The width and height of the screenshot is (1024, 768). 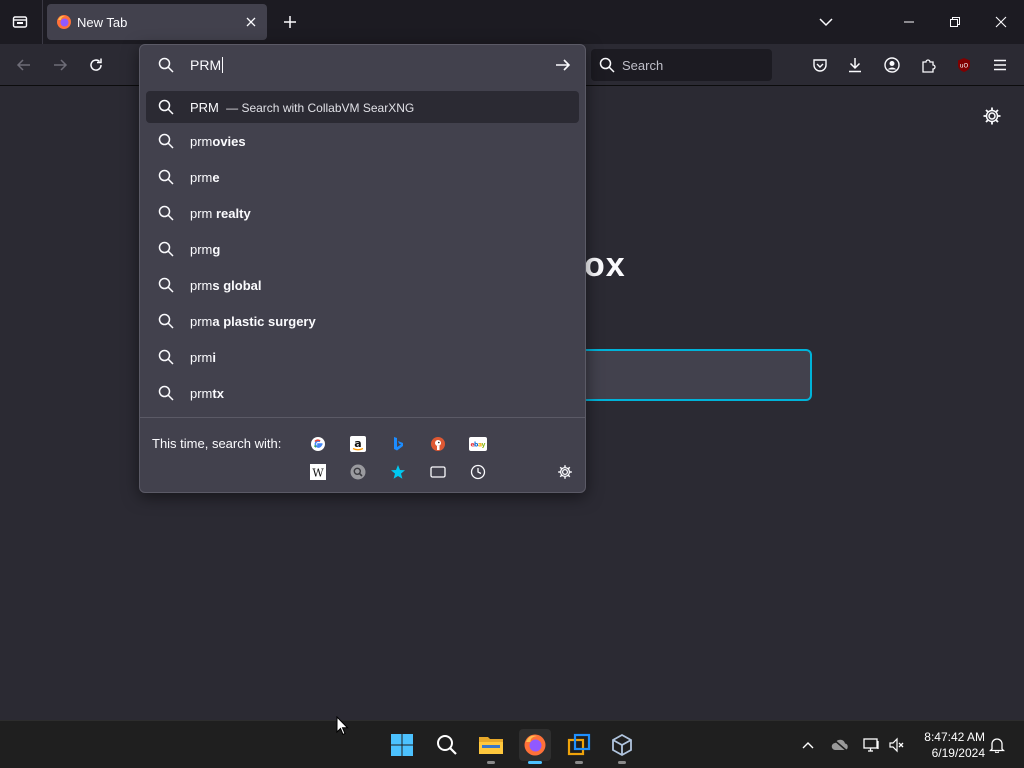 What do you see at coordinates (447, 745) in the screenshot?
I see `taskbar-search-button` at bounding box center [447, 745].